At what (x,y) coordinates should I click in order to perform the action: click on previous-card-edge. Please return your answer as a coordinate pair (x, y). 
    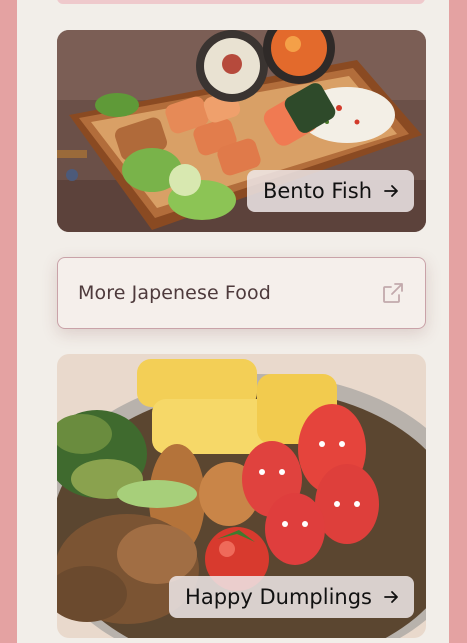
    Looking at the image, I should click on (241, 2).